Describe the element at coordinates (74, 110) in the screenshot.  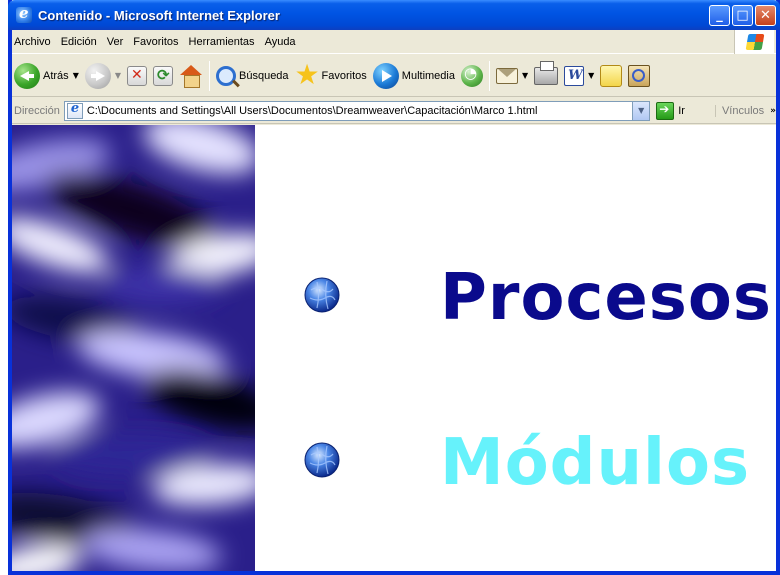
I see `page-icon` at that location.